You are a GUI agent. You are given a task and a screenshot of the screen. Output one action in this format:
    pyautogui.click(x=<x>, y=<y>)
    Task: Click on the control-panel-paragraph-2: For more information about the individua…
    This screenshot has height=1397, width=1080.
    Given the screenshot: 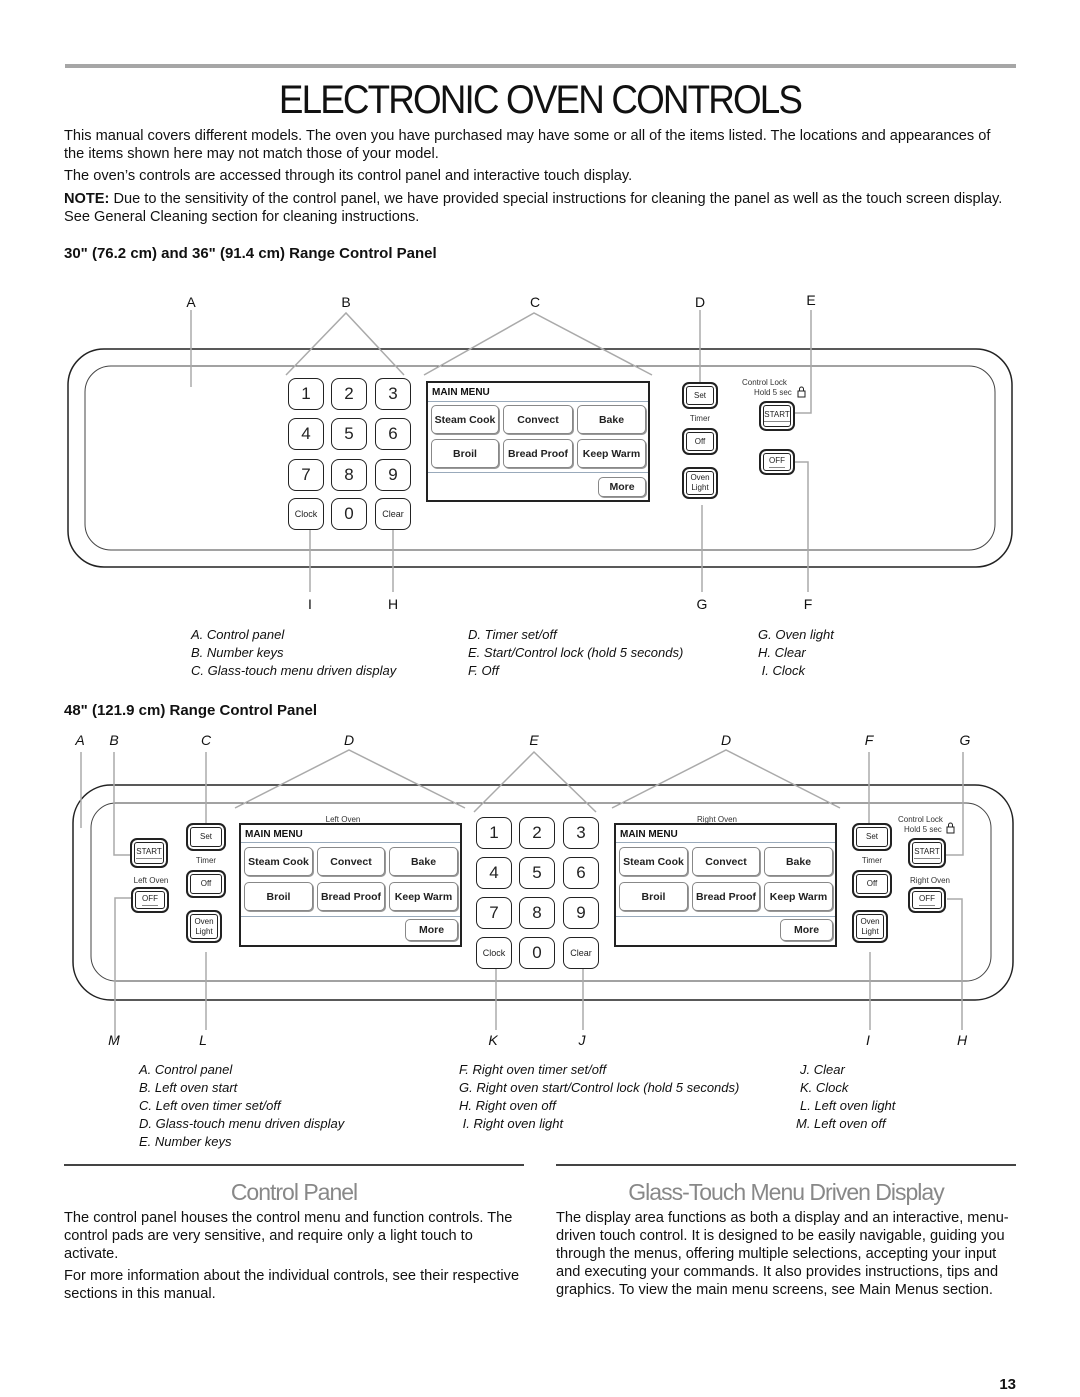 What is the action you would take?
    pyautogui.click(x=292, y=1285)
    